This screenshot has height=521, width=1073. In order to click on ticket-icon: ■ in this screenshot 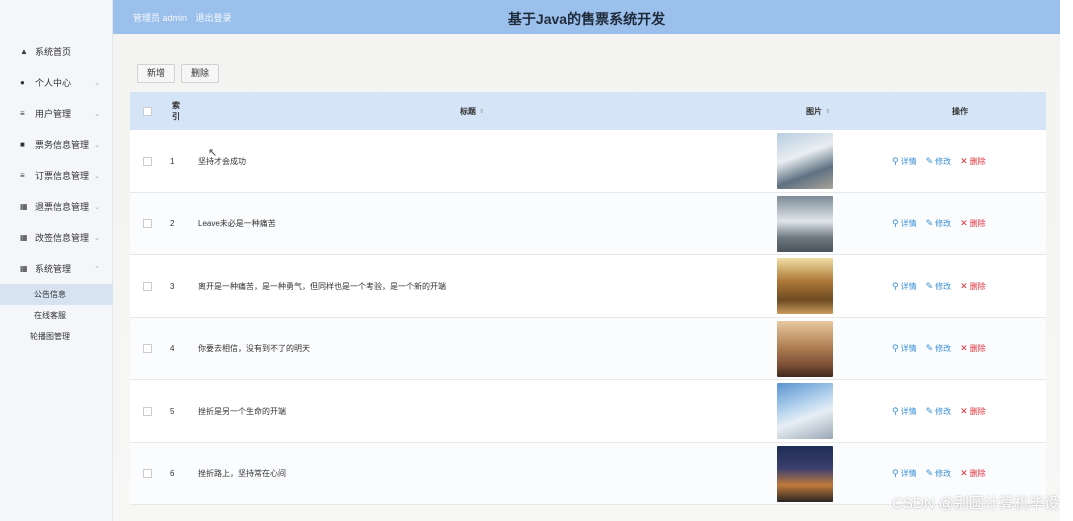, I will do `click(22, 144)`.